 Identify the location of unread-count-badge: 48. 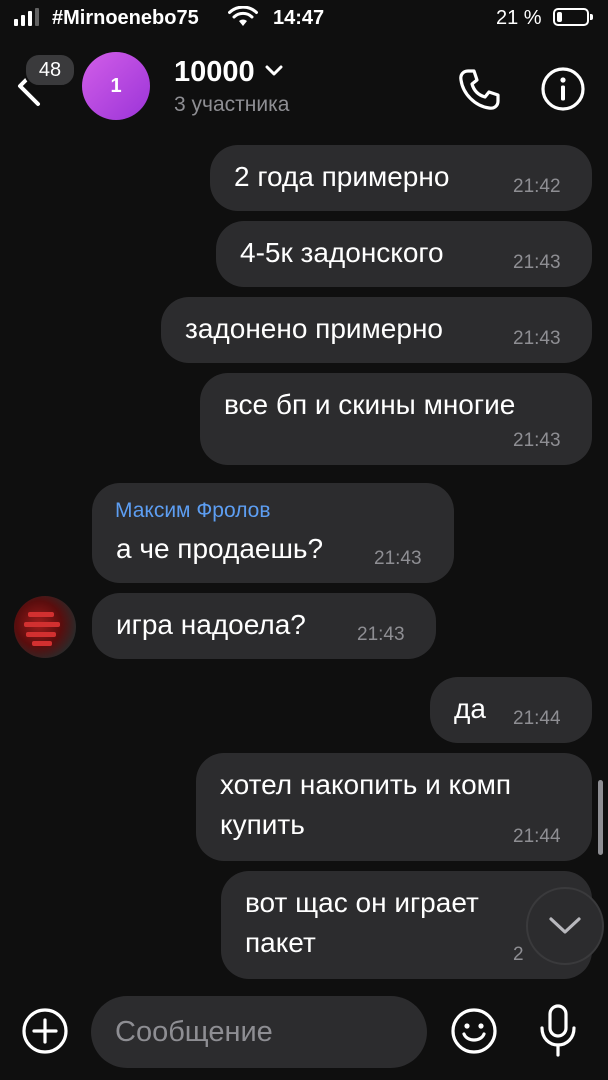
(50, 70).